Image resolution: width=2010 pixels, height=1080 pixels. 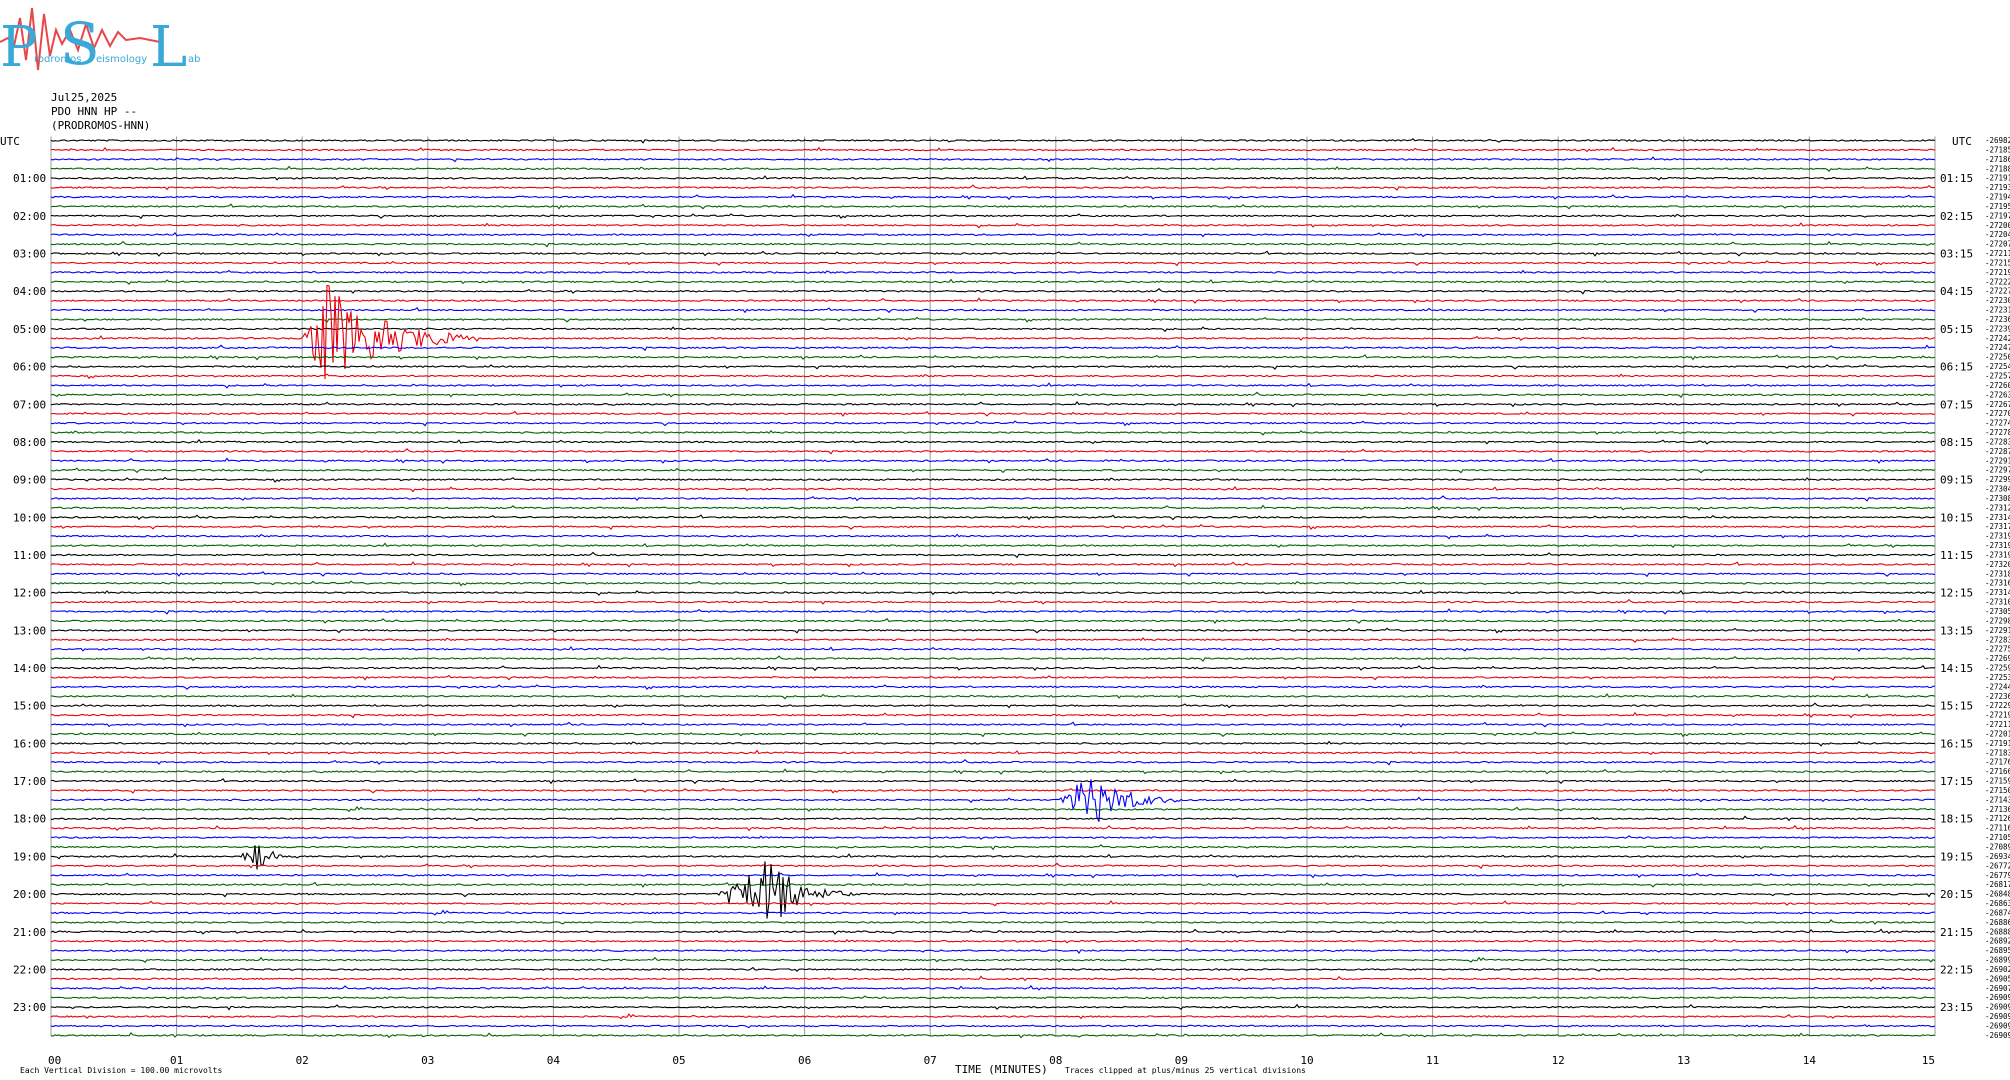 What do you see at coordinates (1997, 837) in the screenshot?
I see `trace-offset-label-74: -27105` at bounding box center [1997, 837].